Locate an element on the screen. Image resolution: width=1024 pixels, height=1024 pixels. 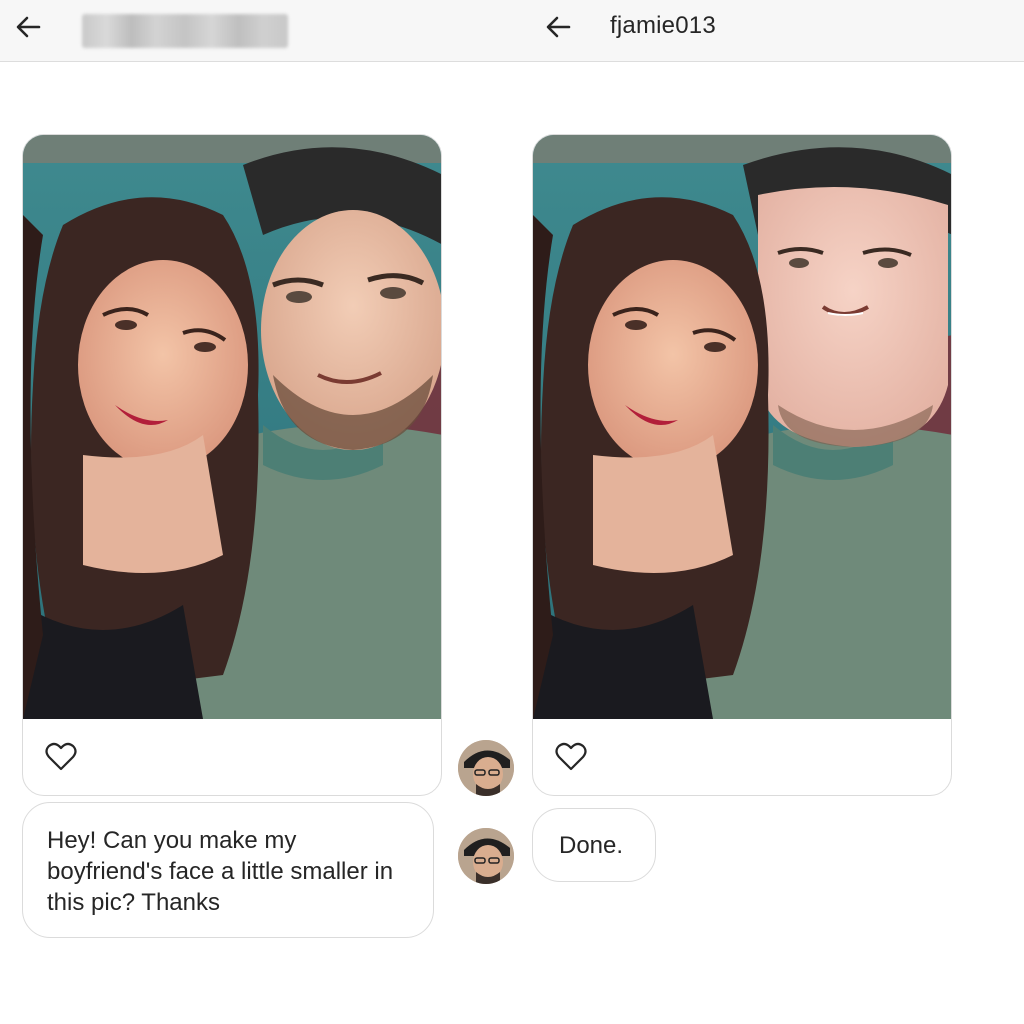
like-button-original is located at coordinates (61, 757).